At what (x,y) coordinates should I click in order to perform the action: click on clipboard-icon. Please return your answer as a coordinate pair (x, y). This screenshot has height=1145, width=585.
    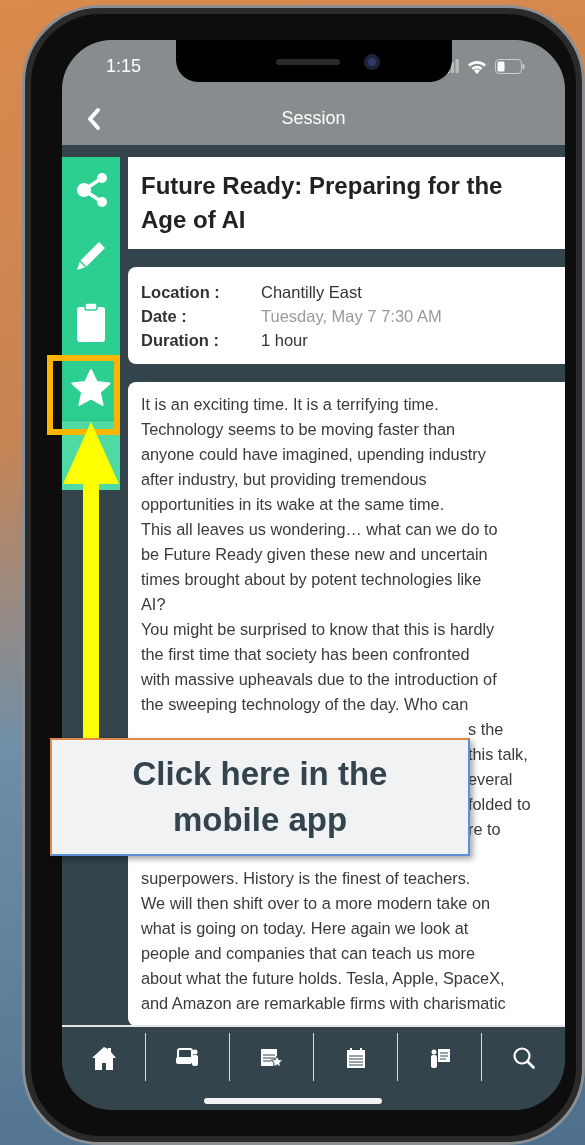
    Looking at the image, I should click on (91, 322).